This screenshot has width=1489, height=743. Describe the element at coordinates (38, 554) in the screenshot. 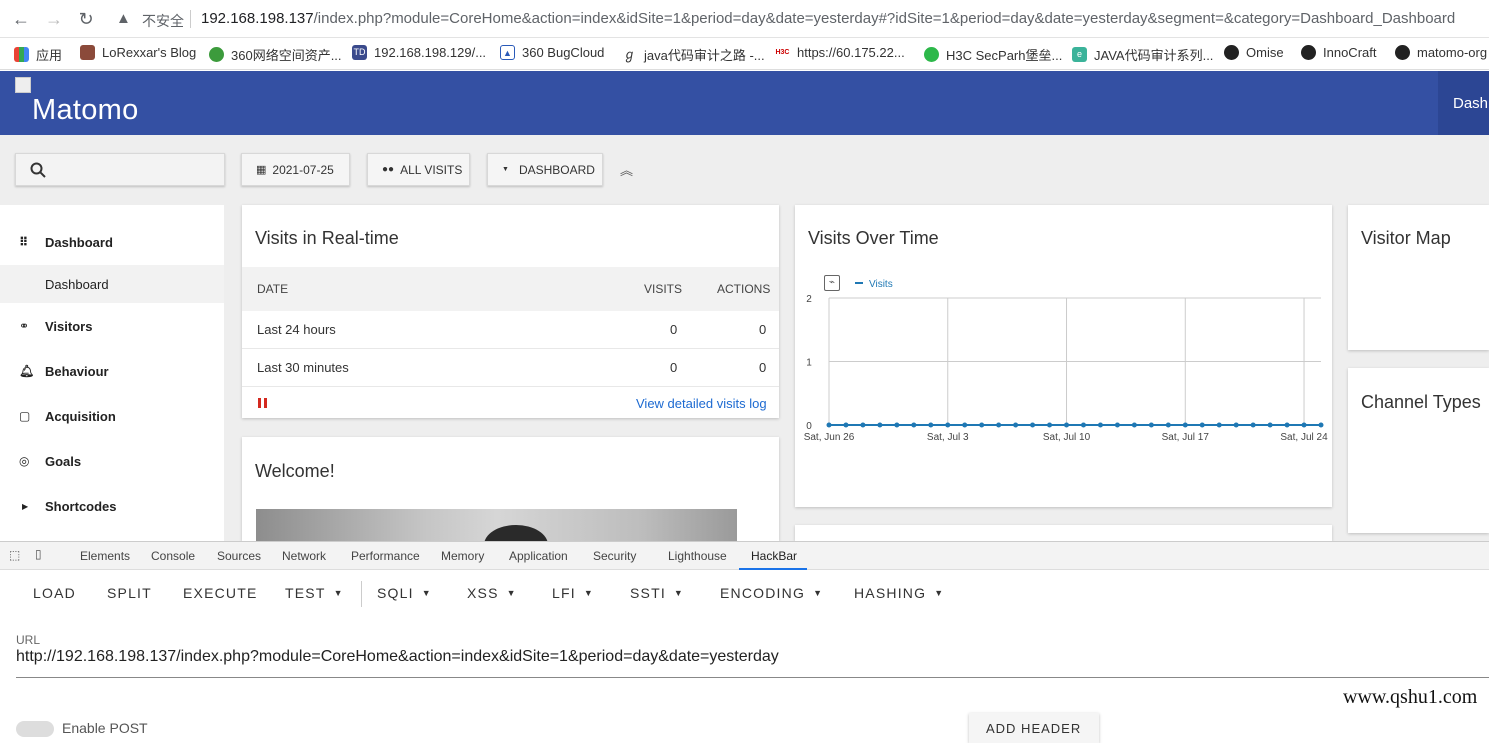

I see `device-toggle-icon: ▯` at that location.